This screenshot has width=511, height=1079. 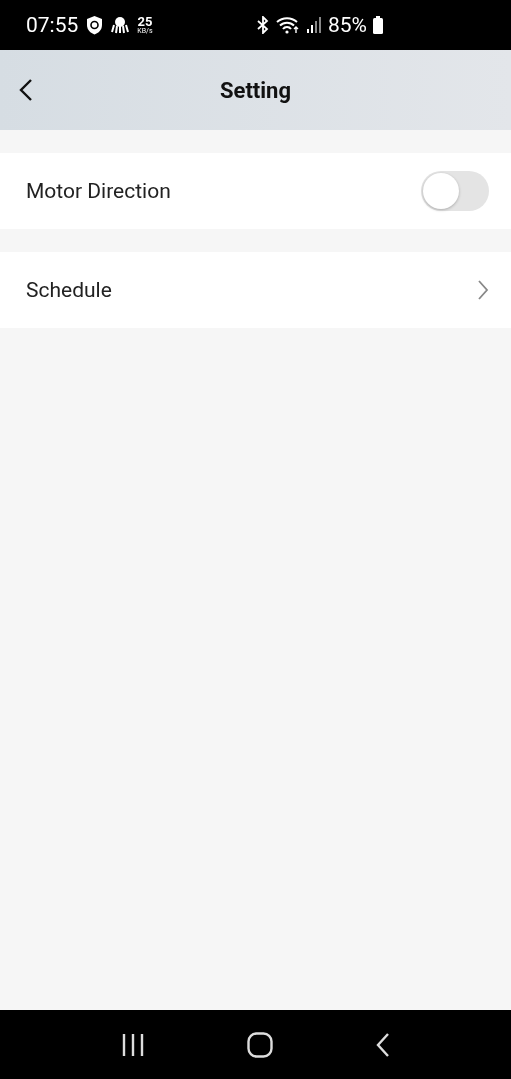 I want to click on toggle-switch, so click(x=455, y=191).